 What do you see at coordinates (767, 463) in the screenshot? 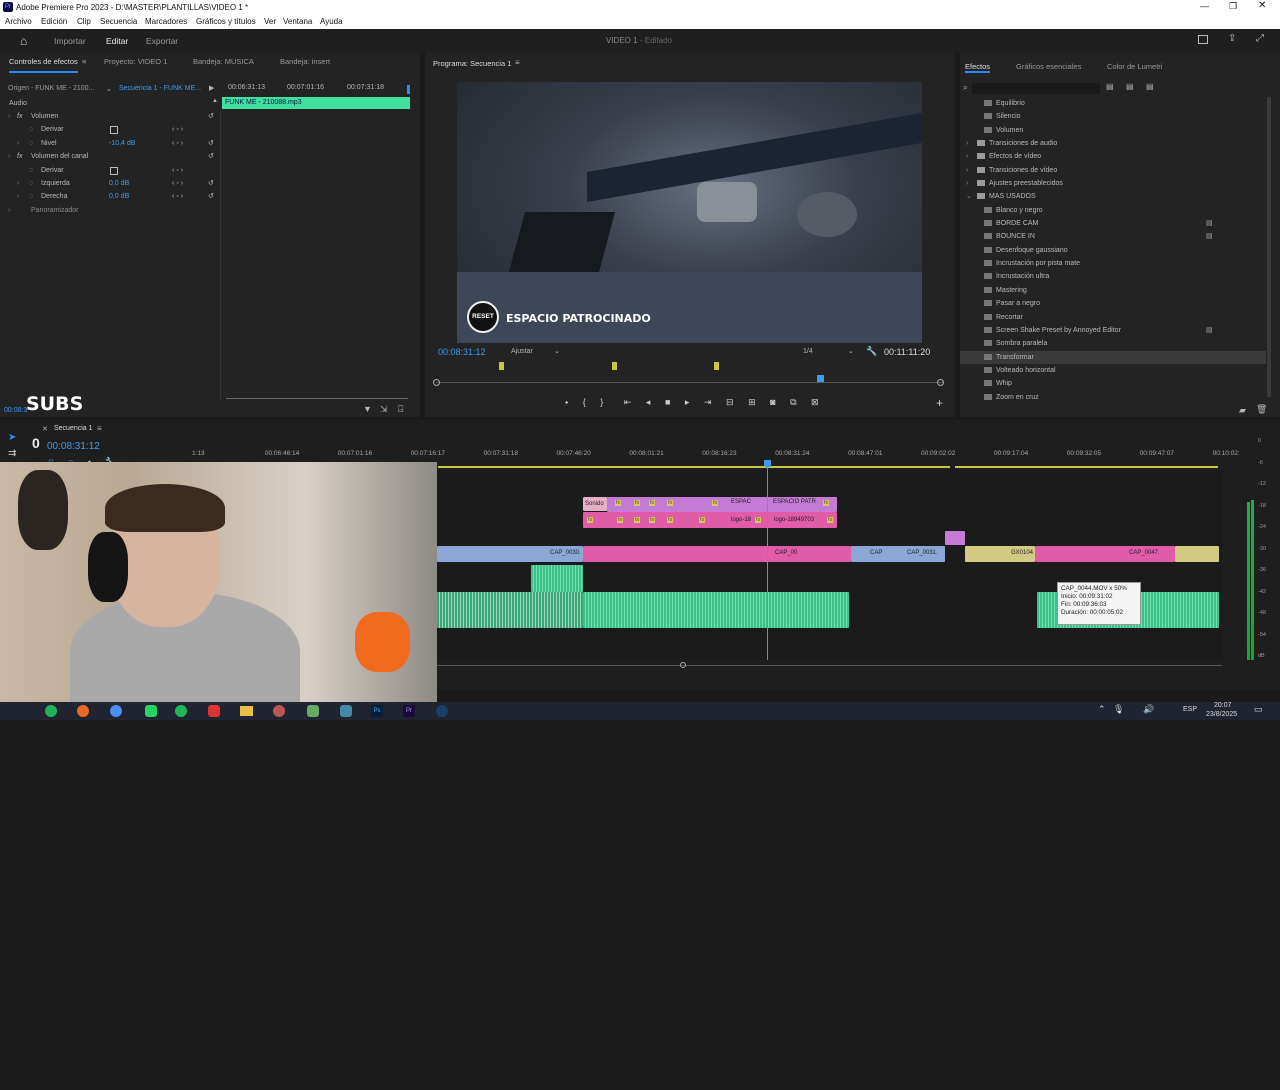
I see `playhead-handle` at bounding box center [767, 463].